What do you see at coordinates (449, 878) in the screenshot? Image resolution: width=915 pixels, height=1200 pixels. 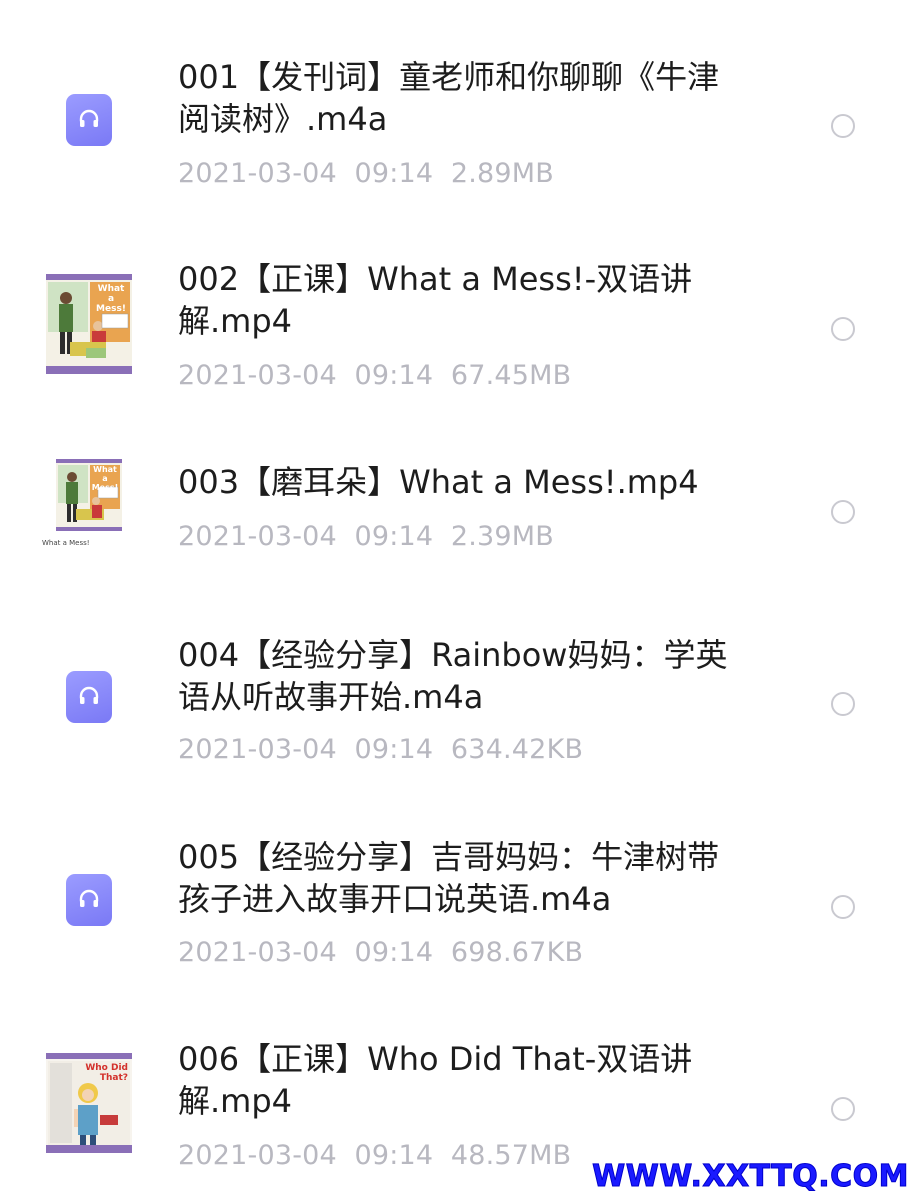 I see `file-title: 005【经验分享】吉哥妈妈：牛津树带 孩子进入故事开口说英语.m4a` at bounding box center [449, 878].